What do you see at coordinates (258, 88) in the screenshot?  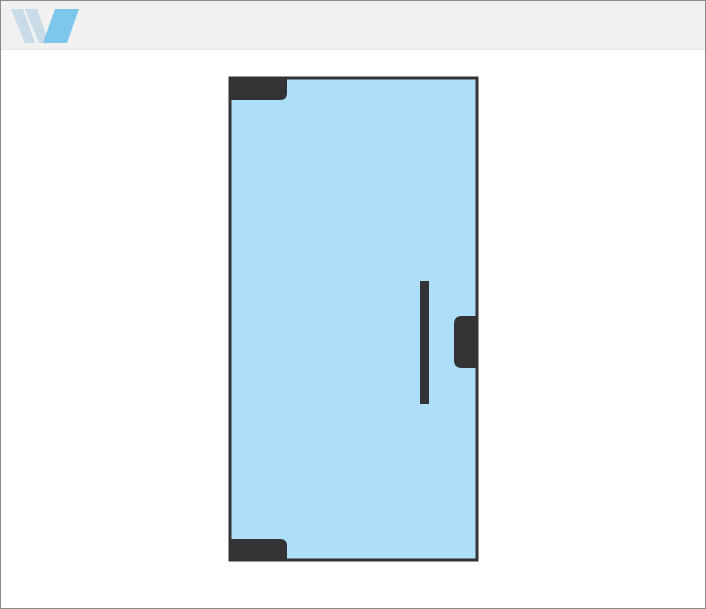 I see `top-patch-fitting` at bounding box center [258, 88].